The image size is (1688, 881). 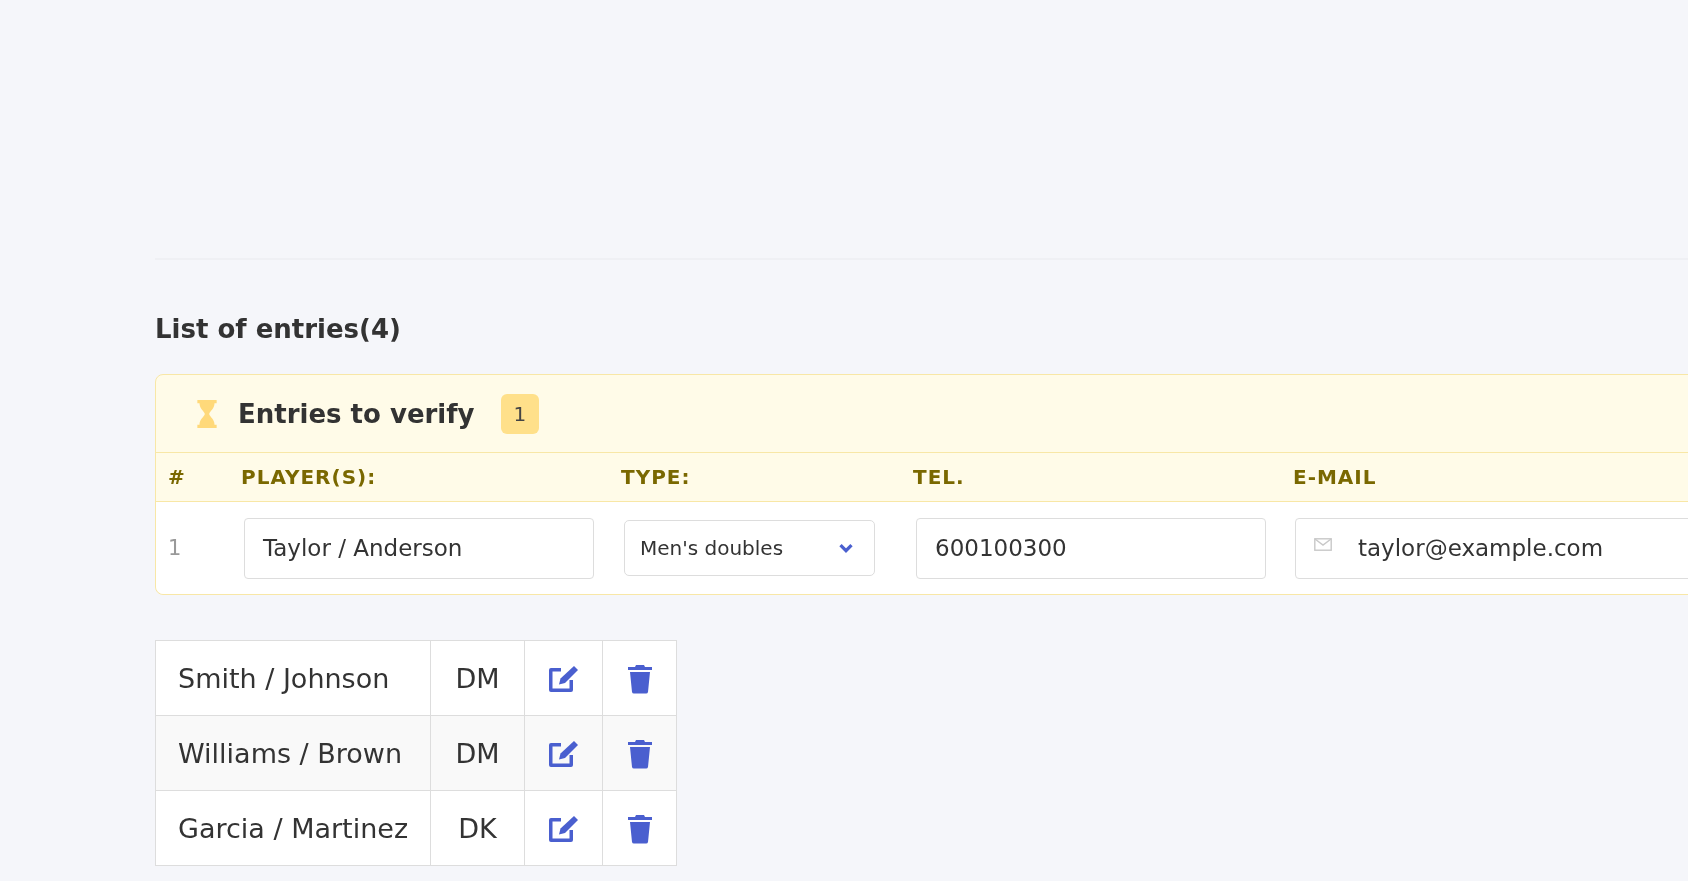 What do you see at coordinates (356, 413) in the screenshot?
I see `card-title: Entries to verify` at bounding box center [356, 413].